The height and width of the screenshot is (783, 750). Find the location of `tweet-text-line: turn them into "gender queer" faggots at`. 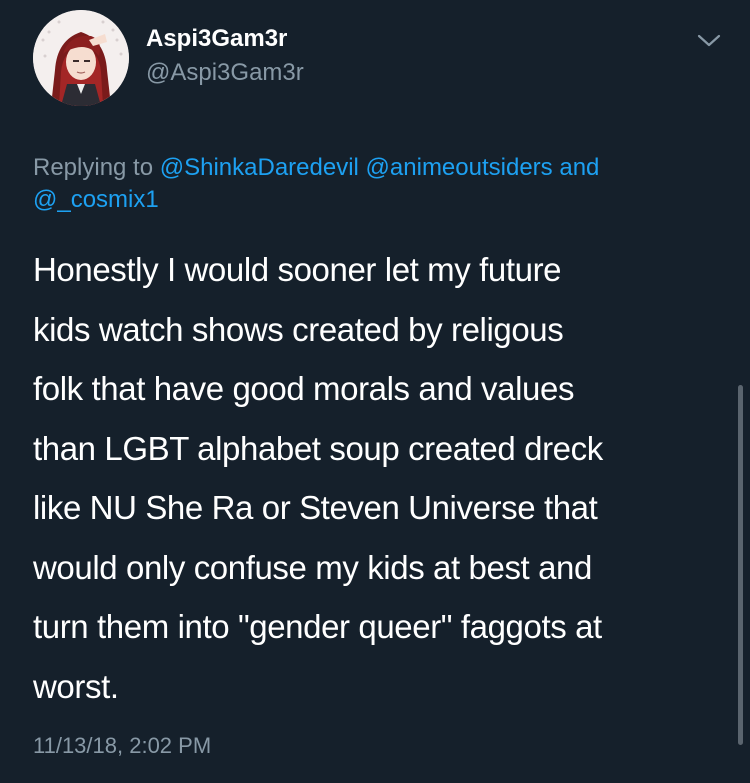

tweet-text-line: turn them into "gender queer" faggots at is located at coordinates (317, 626).